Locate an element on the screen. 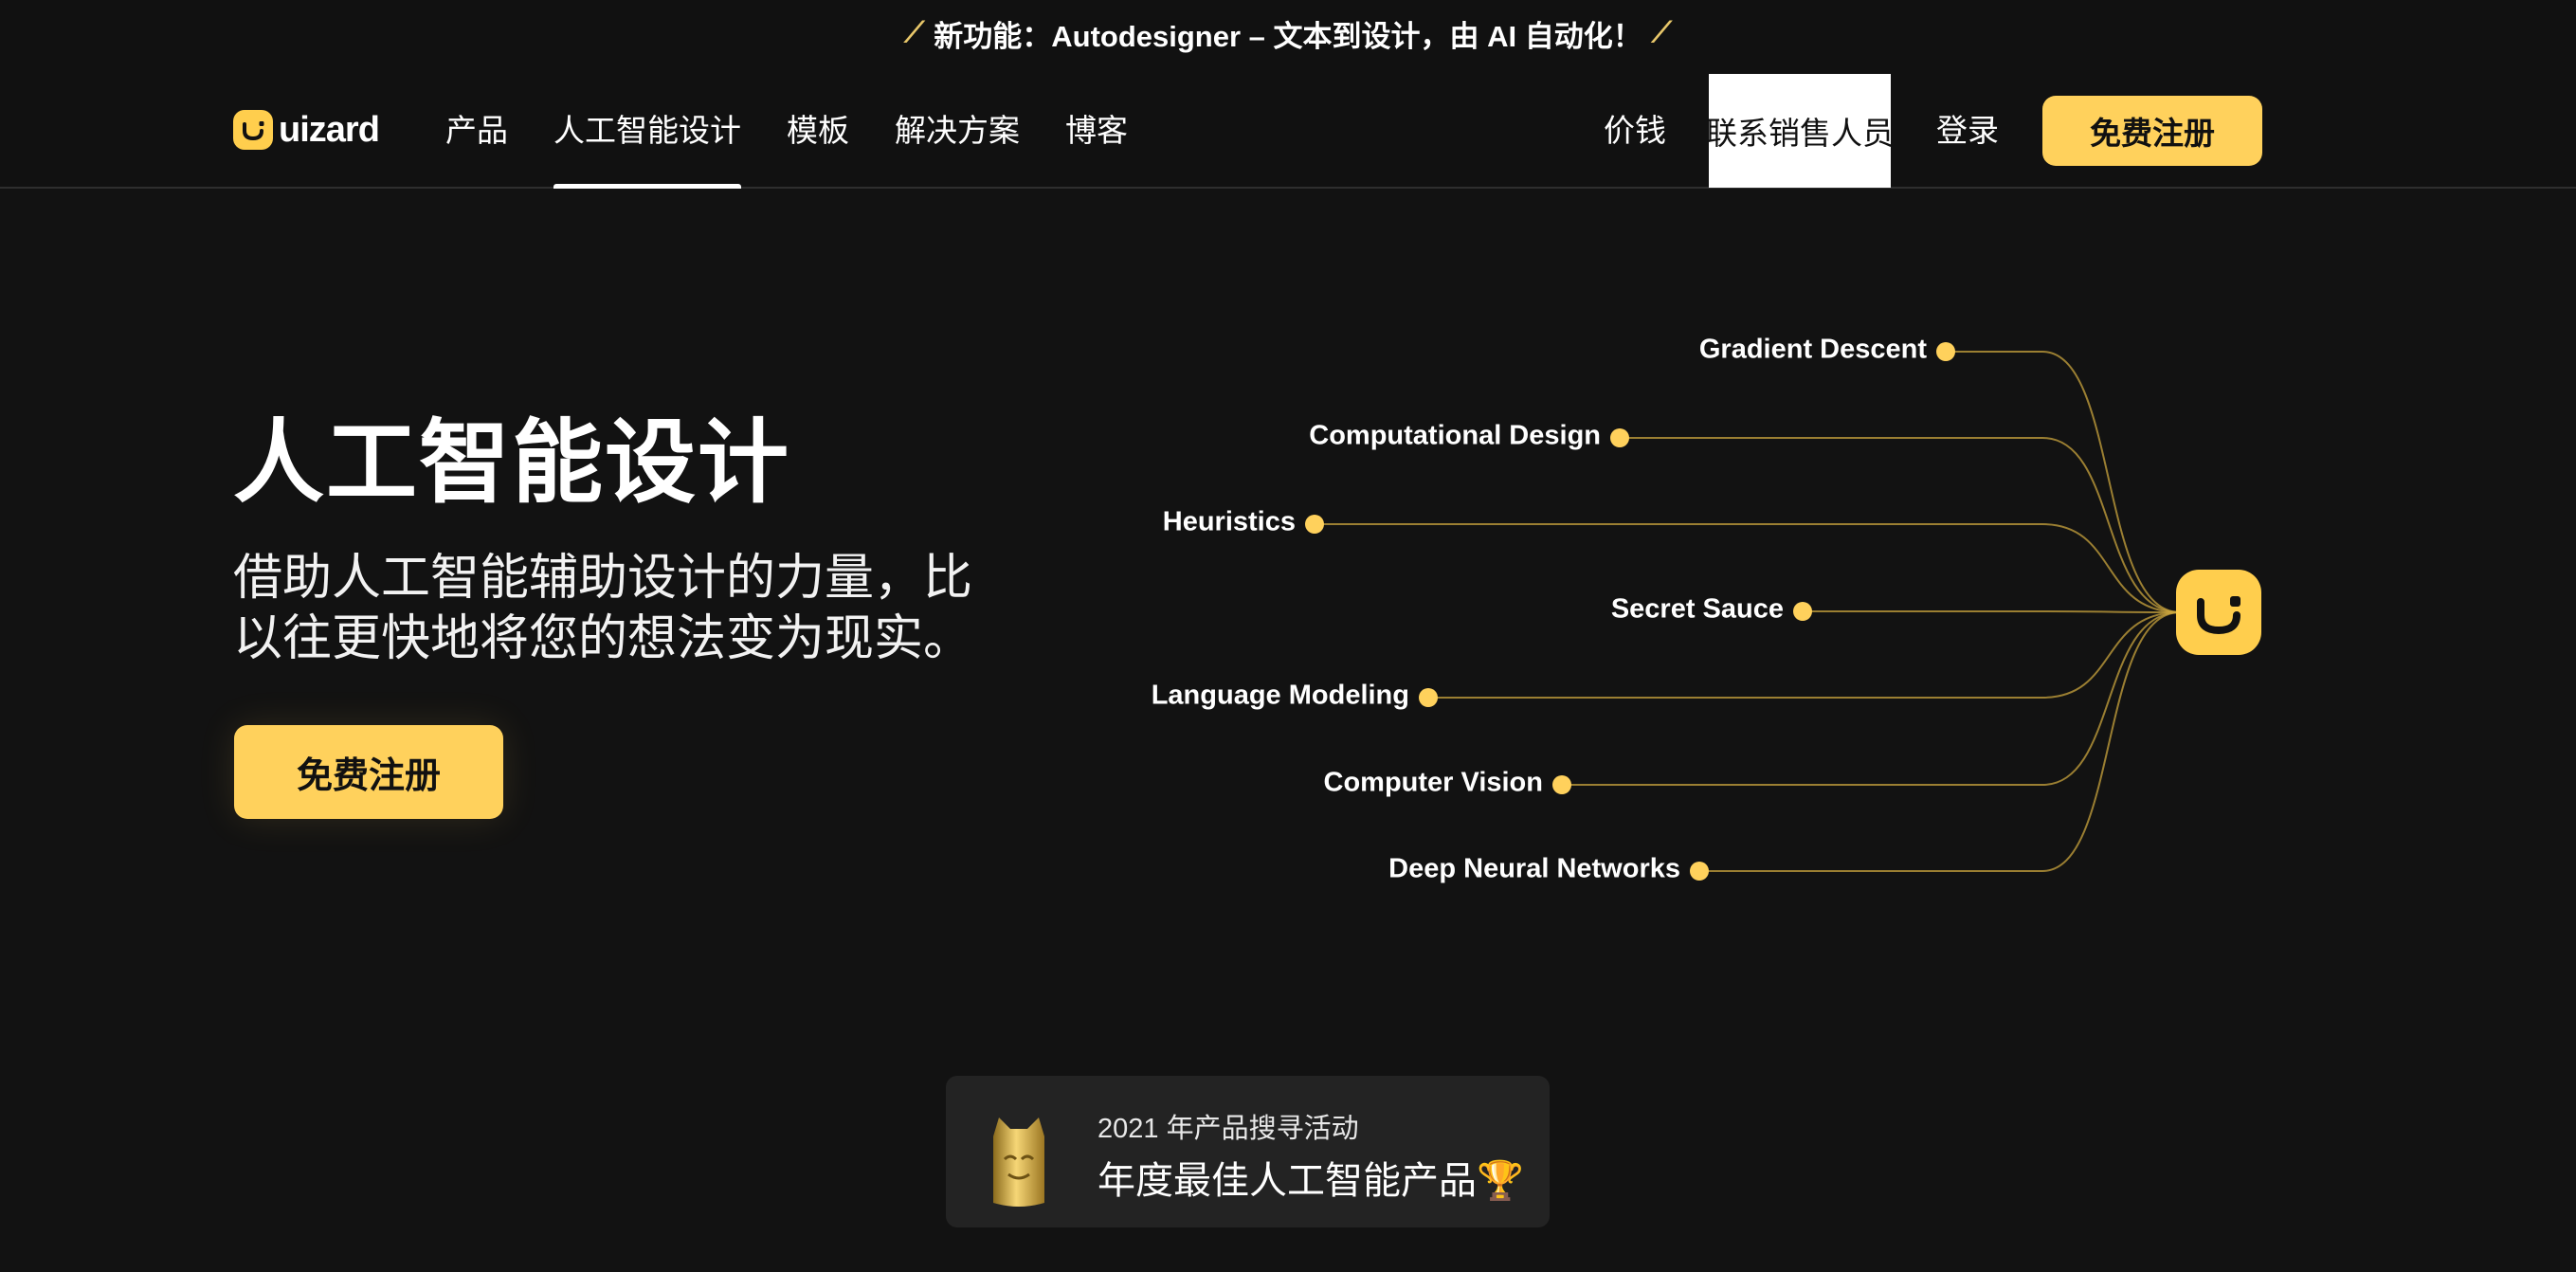 Image resolution: width=2576 pixels, height=1272 pixels. award-event: 2021 年产品搜寻活动 is located at coordinates (1228, 1129).